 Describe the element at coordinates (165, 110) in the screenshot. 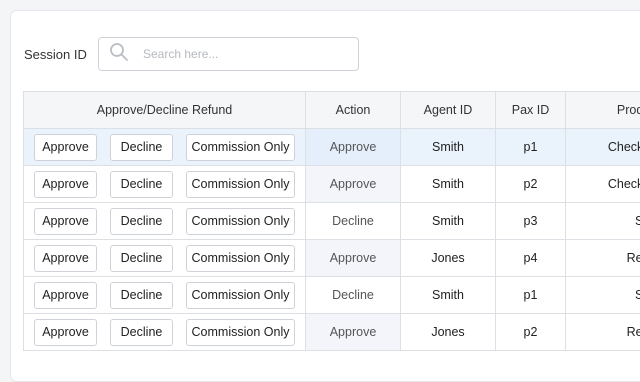

I see `header-approve-decline: Approve/Decline Refund` at that location.